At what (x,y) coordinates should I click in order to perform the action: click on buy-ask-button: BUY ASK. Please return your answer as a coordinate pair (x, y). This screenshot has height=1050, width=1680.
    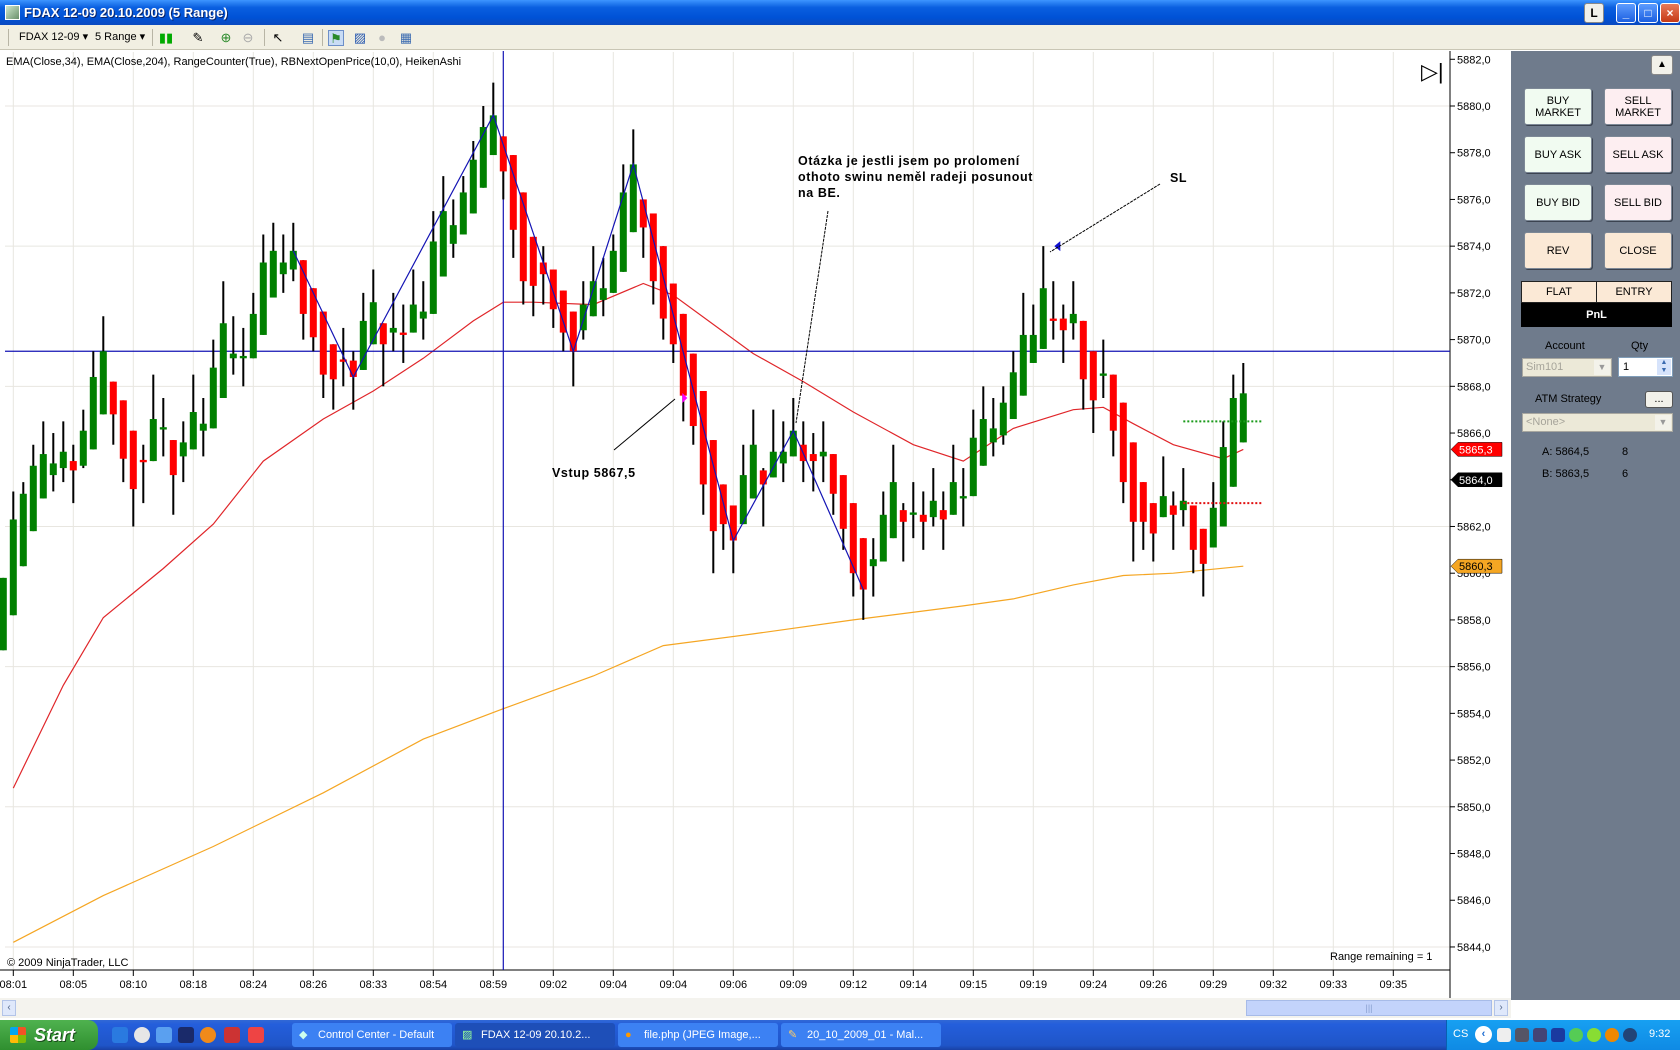
    Looking at the image, I should click on (1558, 154).